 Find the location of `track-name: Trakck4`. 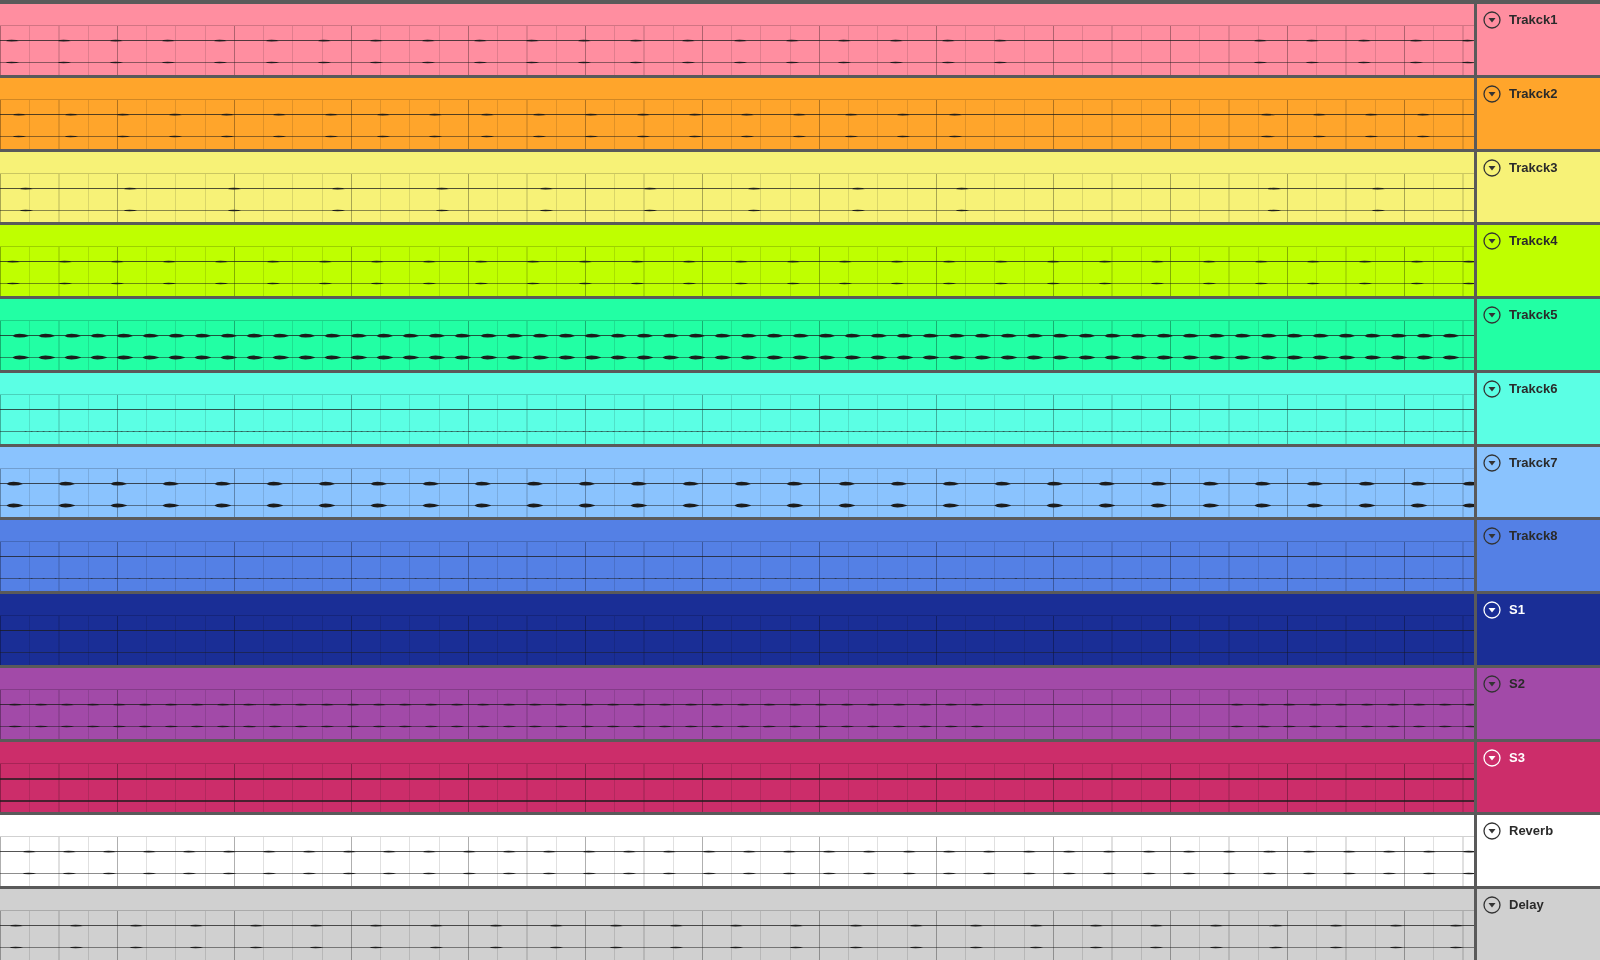

track-name: Trakck4 is located at coordinates (1533, 241).